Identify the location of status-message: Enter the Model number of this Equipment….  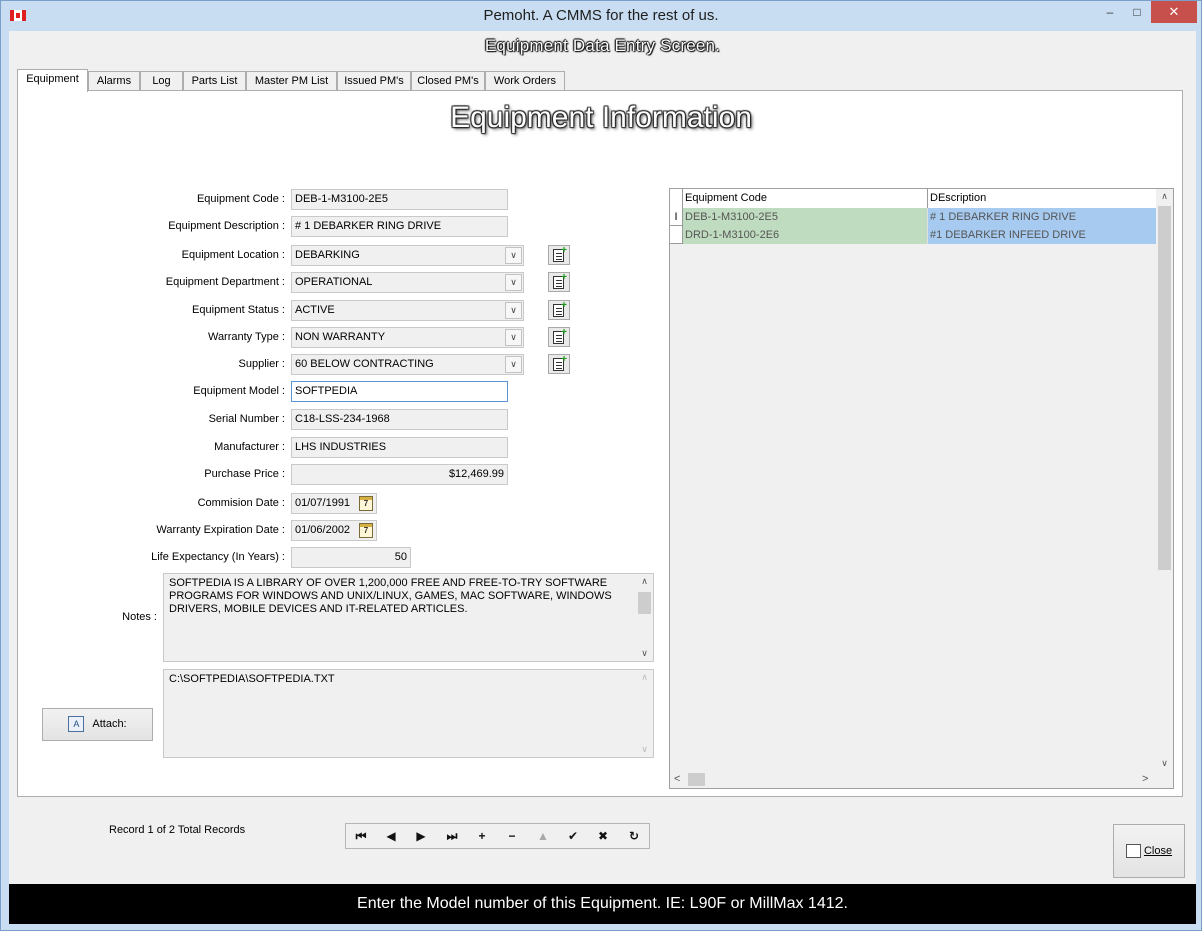
(602, 903).